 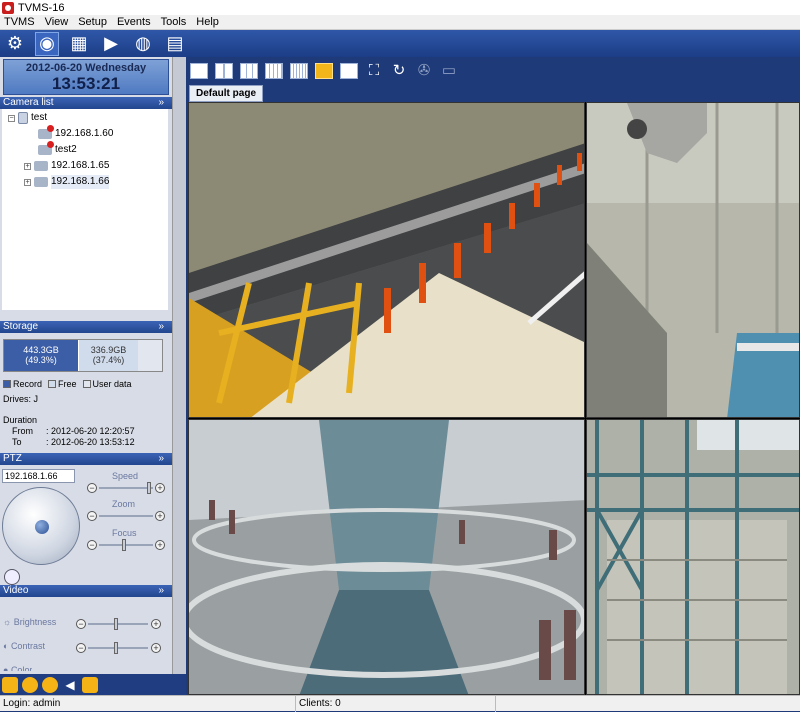 I want to click on status-login: Login: admin, so click(x=148, y=703).